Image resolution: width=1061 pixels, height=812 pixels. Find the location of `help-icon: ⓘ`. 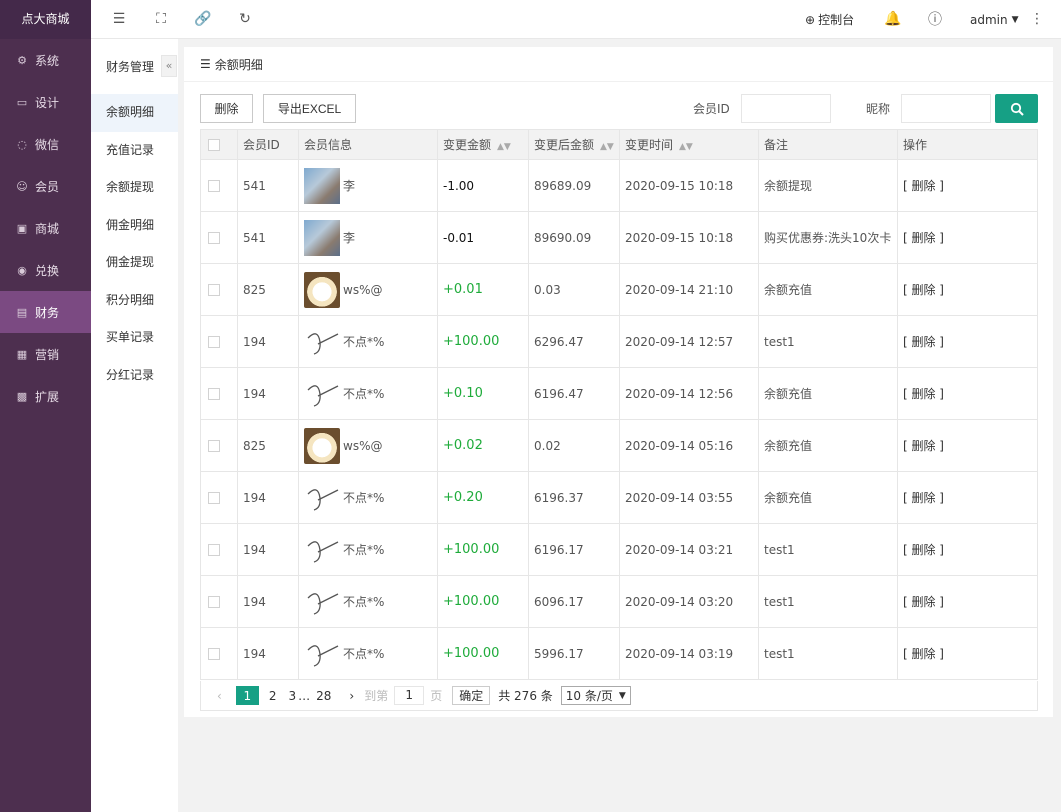

help-icon: ⓘ is located at coordinates (935, 19).